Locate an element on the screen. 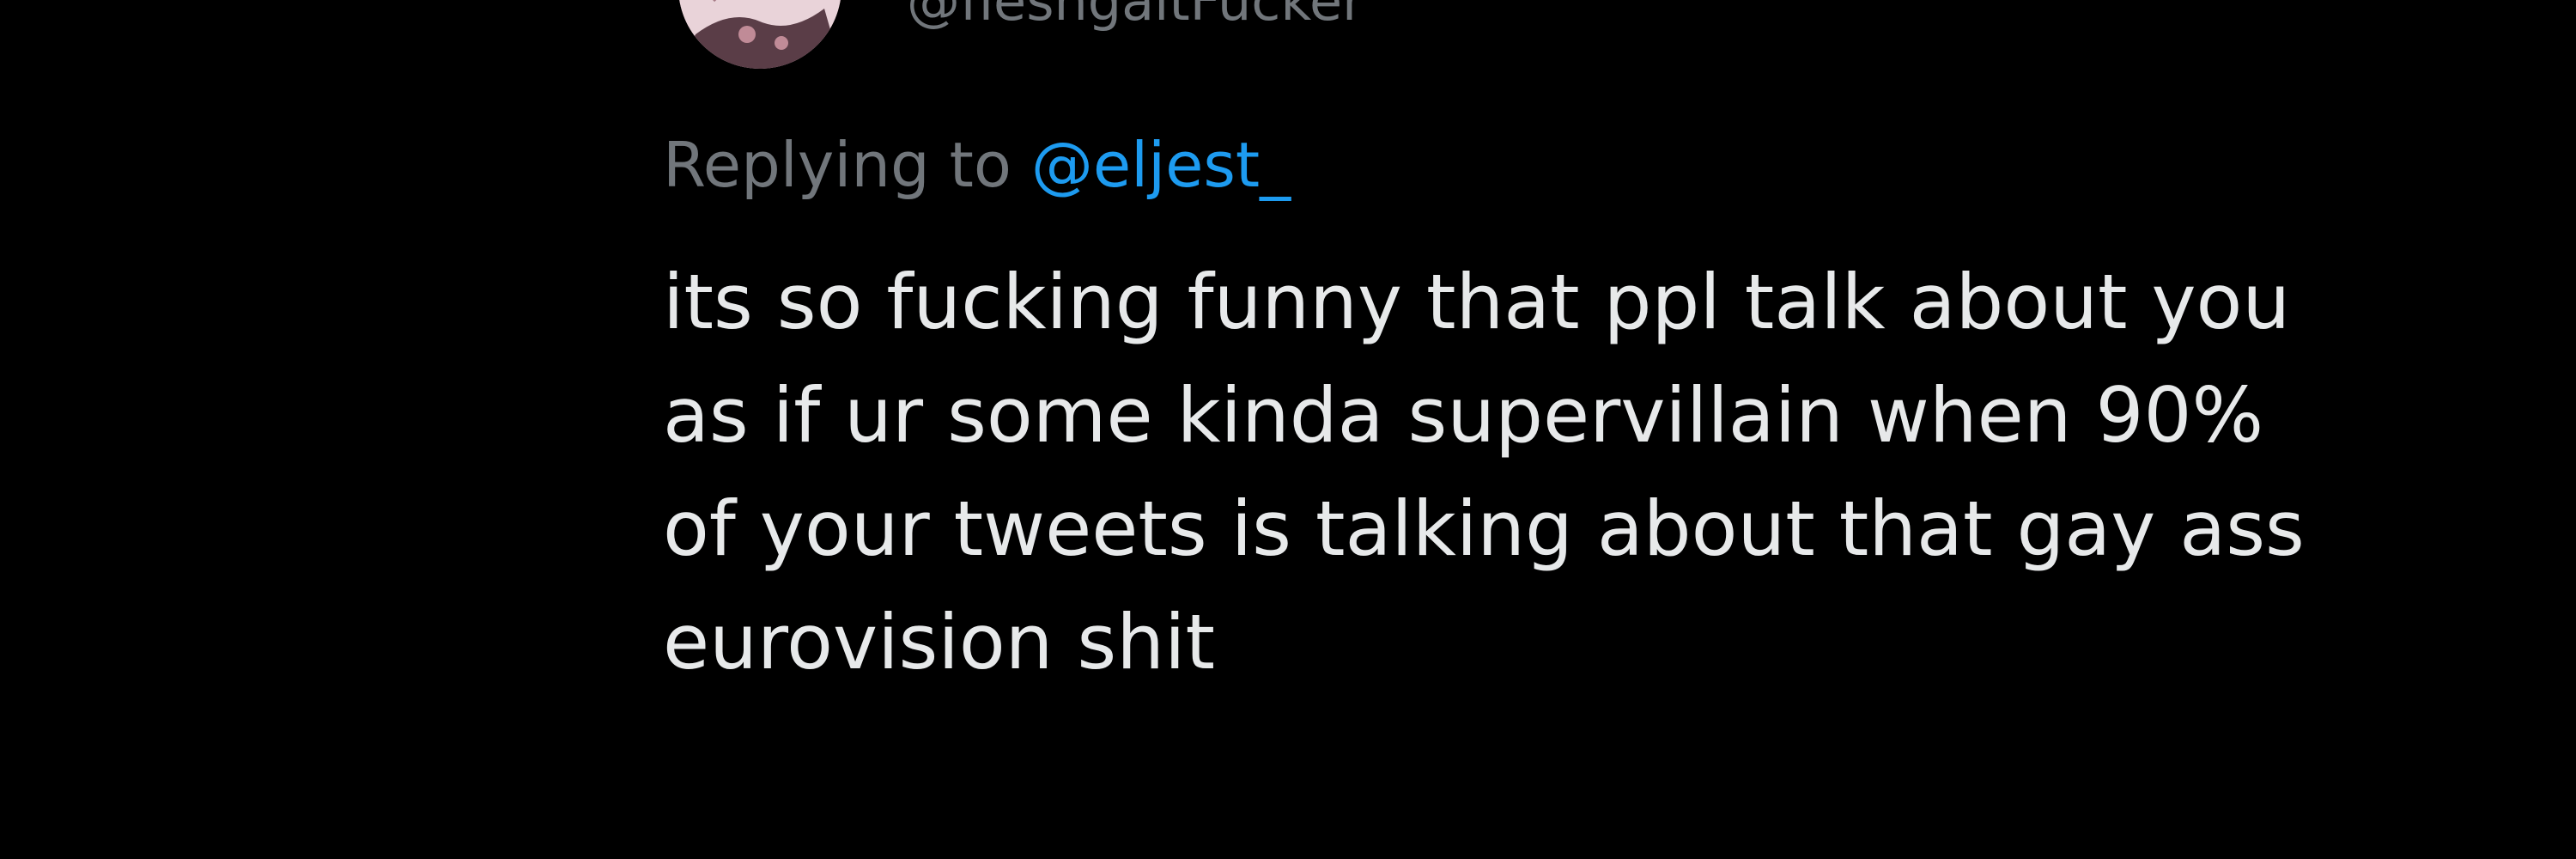  user-avatar is located at coordinates (759, 34).